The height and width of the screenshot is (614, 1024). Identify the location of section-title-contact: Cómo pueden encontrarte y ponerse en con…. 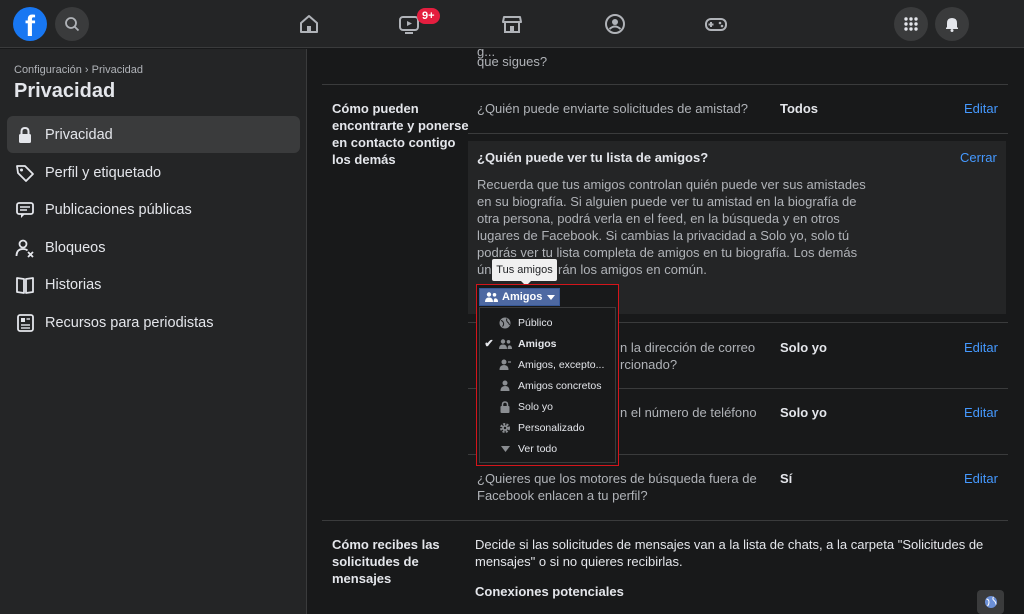
(400, 134).